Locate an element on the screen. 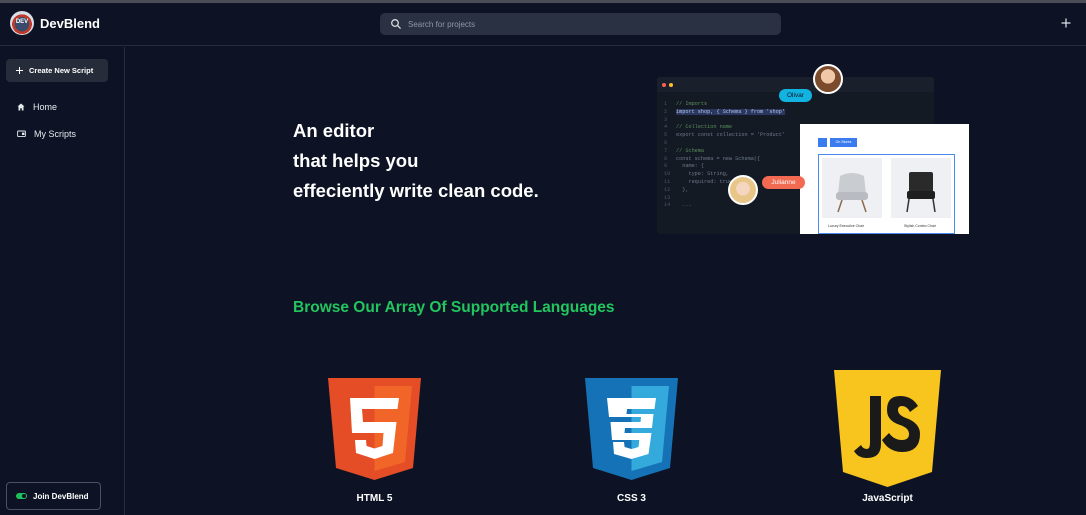 The width and height of the screenshot is (1086, 515). line-number: 11 is located at coordinates (667, 181).